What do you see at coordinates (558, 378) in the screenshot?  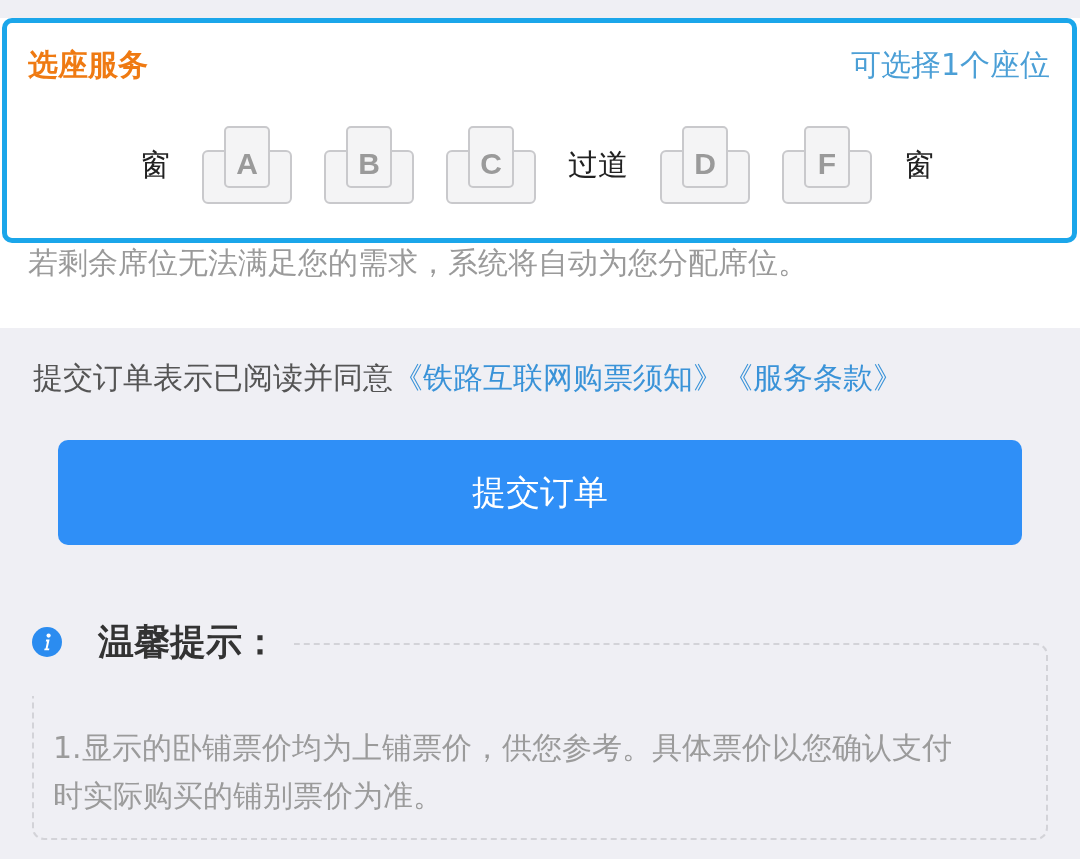 I see `terms-link: 《铁路互联网购票须知》` at bounding box center [558, 378].